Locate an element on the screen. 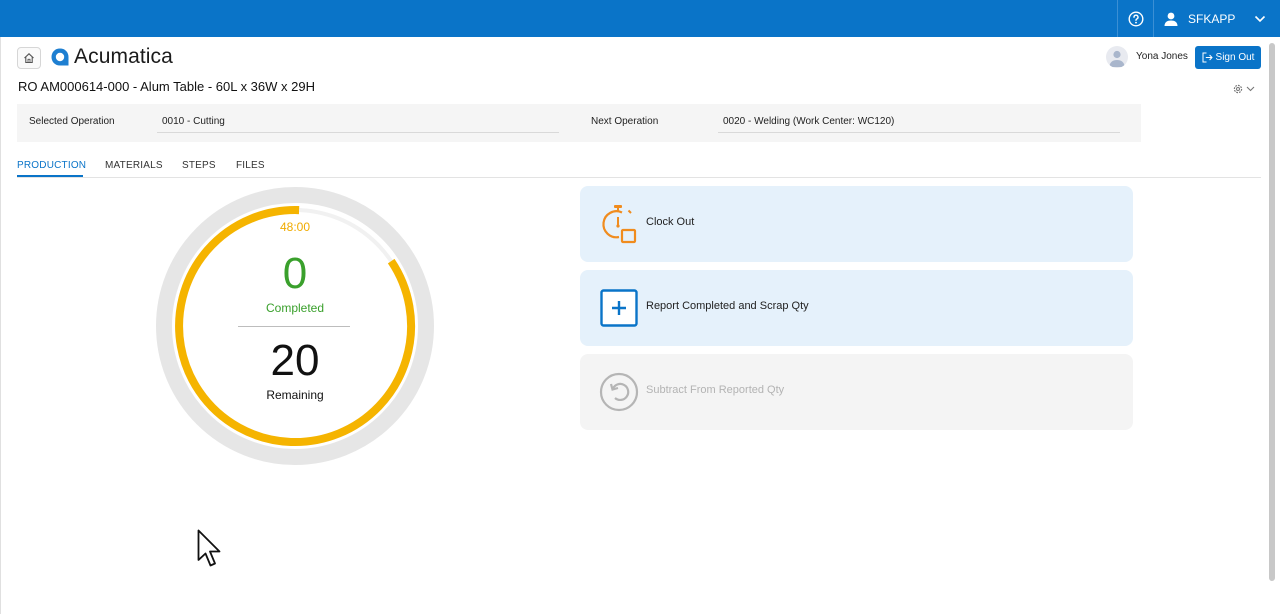  sign-out-button: Sign Out is located at coordinates (1228, 57).